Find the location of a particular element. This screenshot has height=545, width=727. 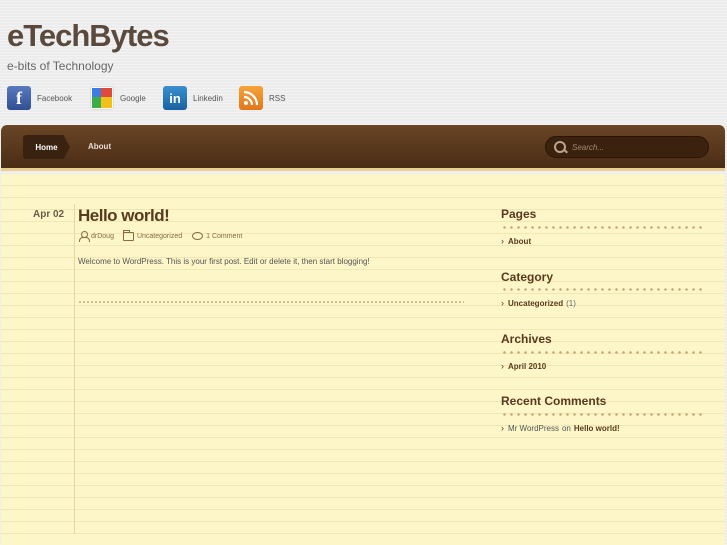

widget-title-recent-comments: Recent Comments is located at coordinates (554, 401).